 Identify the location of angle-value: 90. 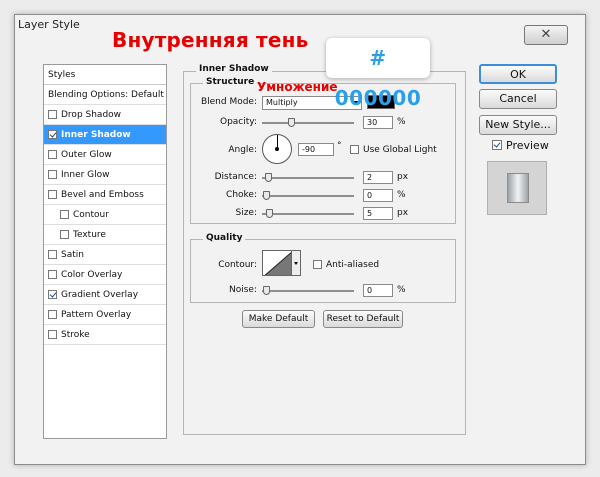
(310, 149).